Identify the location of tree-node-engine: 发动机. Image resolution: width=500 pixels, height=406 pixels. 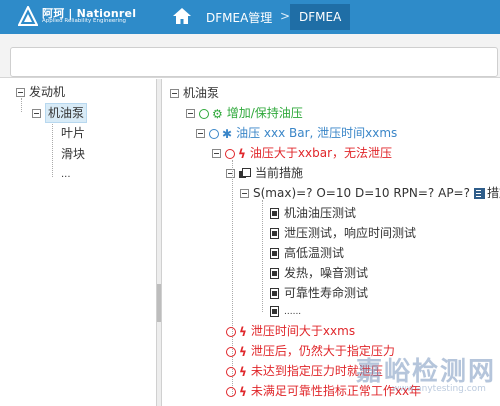
(40, 92).